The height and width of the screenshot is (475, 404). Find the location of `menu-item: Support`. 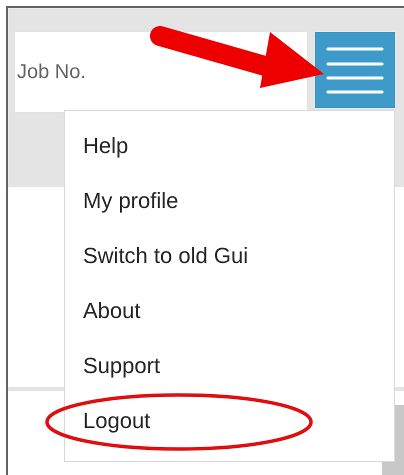

menu-item: Support is located at coordinates (238, 376).